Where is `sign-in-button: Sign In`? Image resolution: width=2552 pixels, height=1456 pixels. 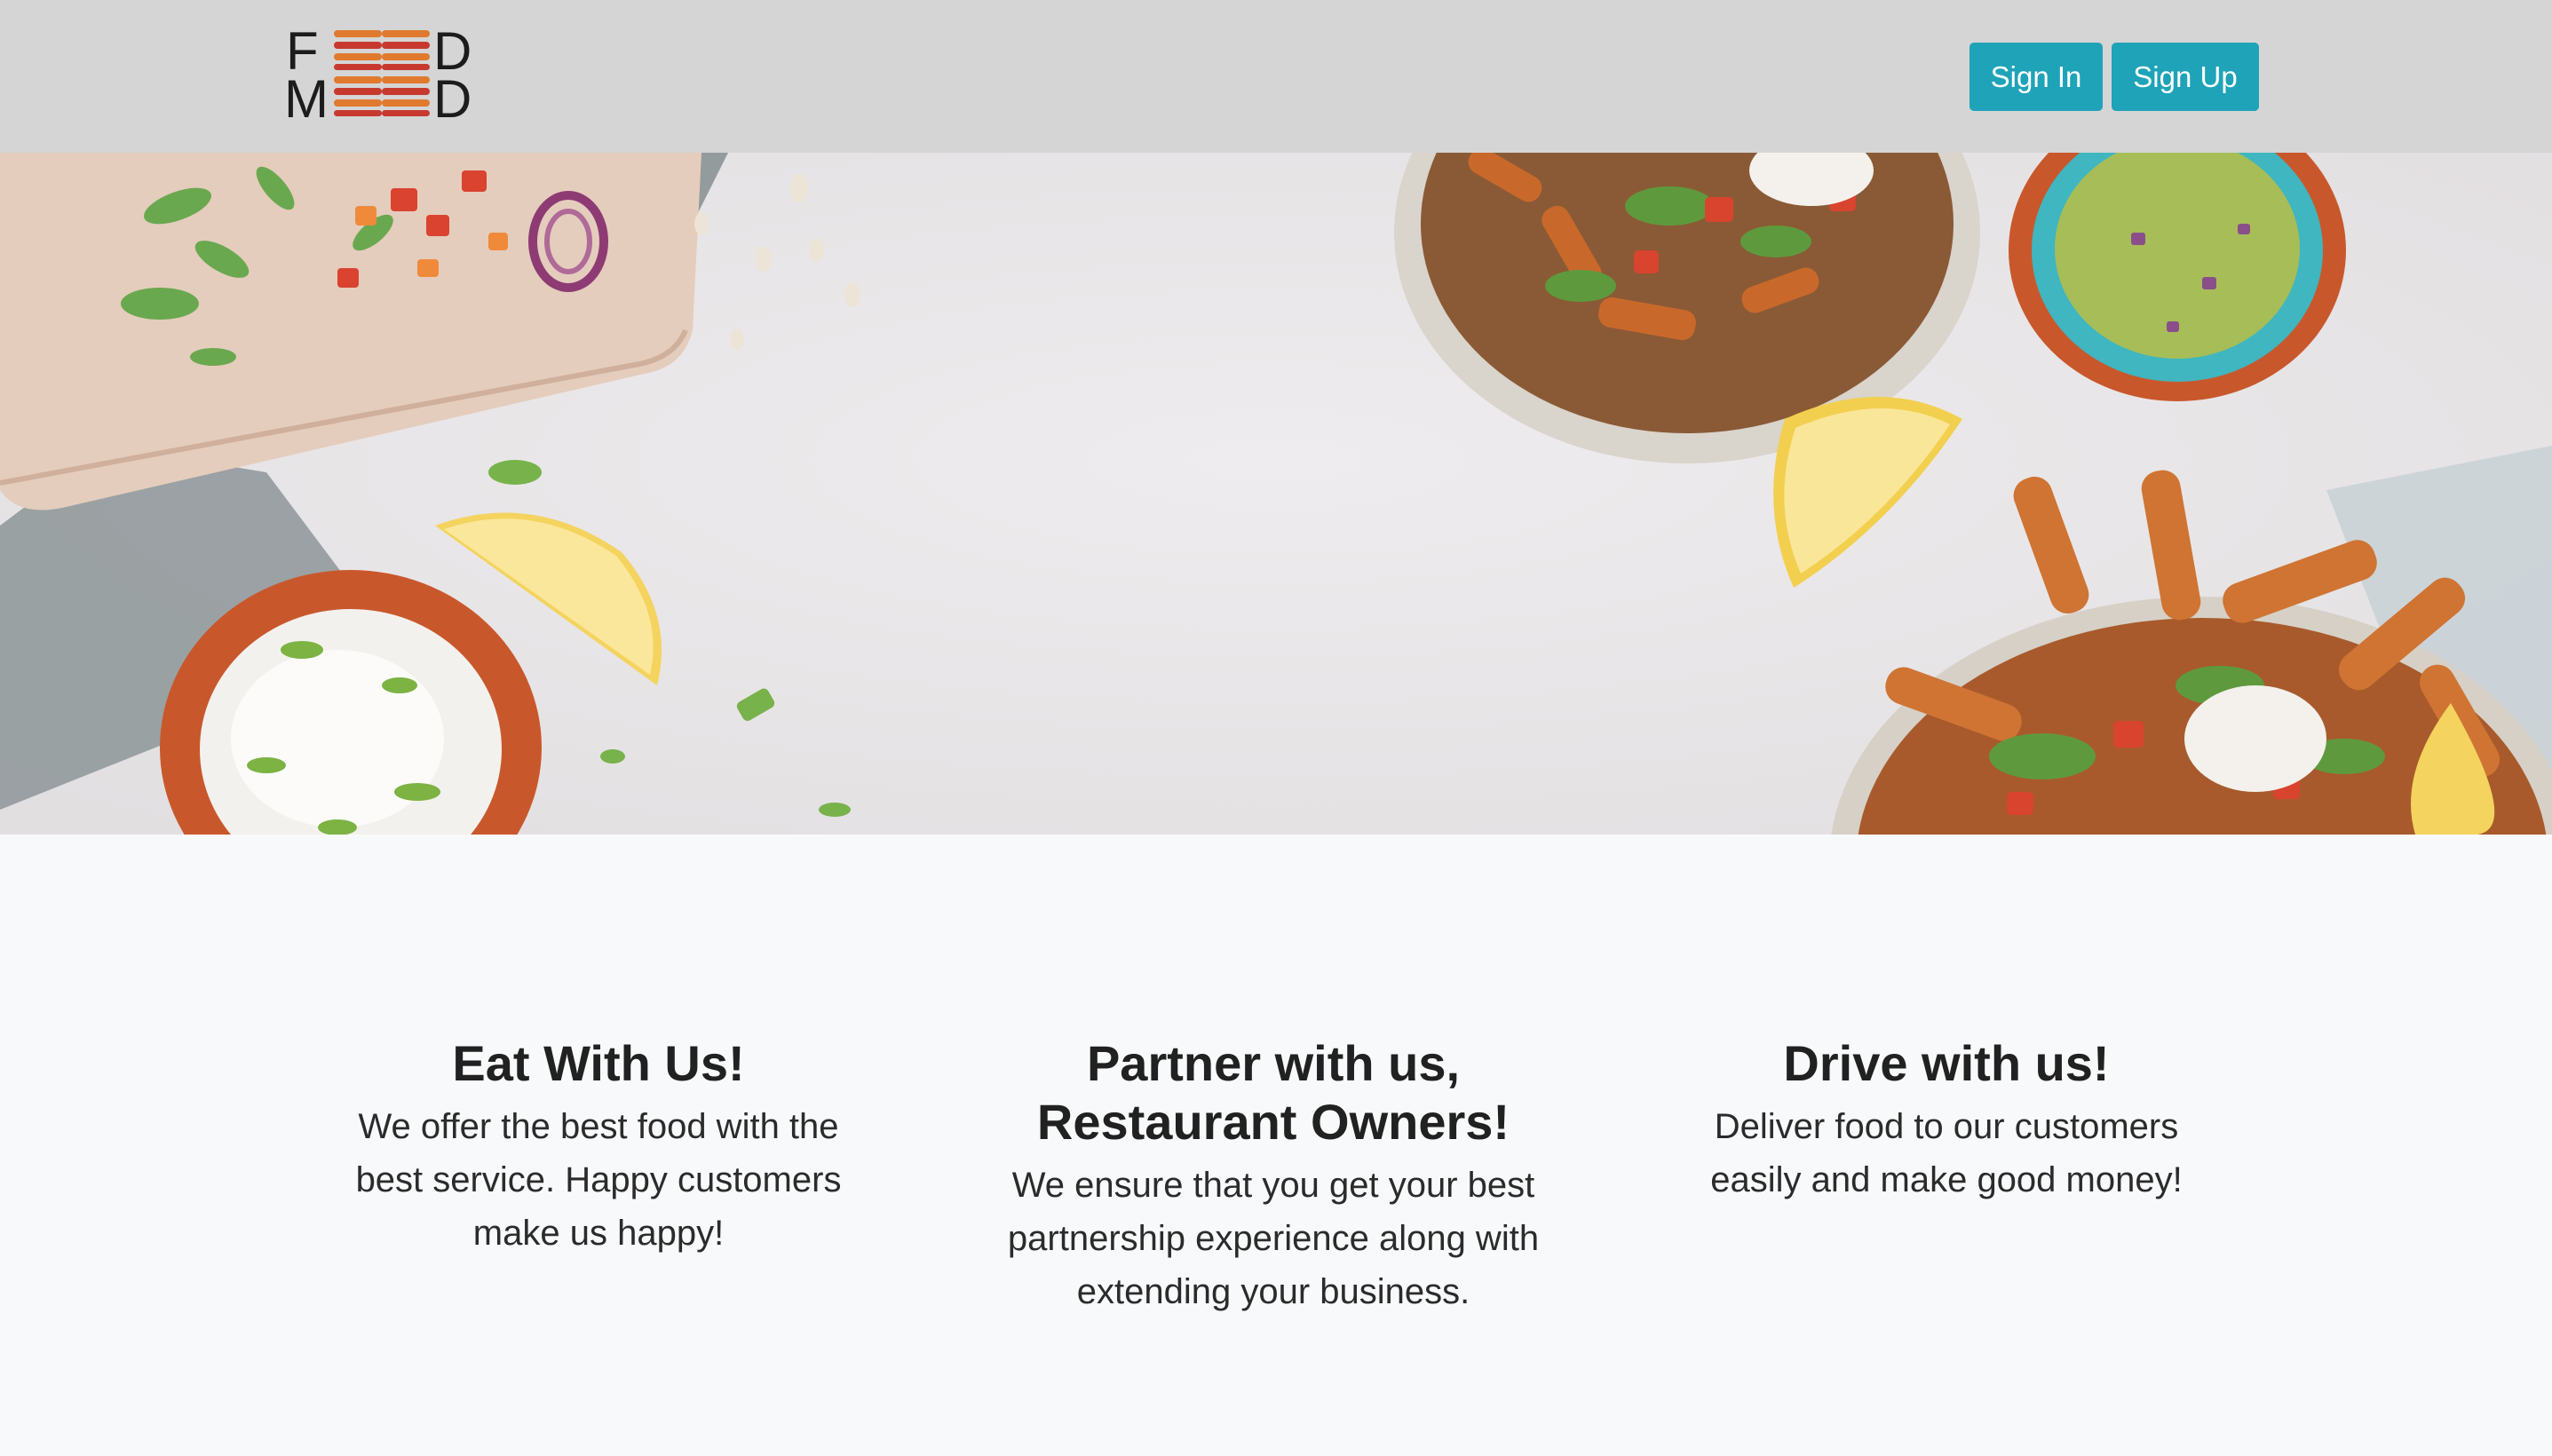
sign-in-button: Sign In is located at coordinates (2036, 77).